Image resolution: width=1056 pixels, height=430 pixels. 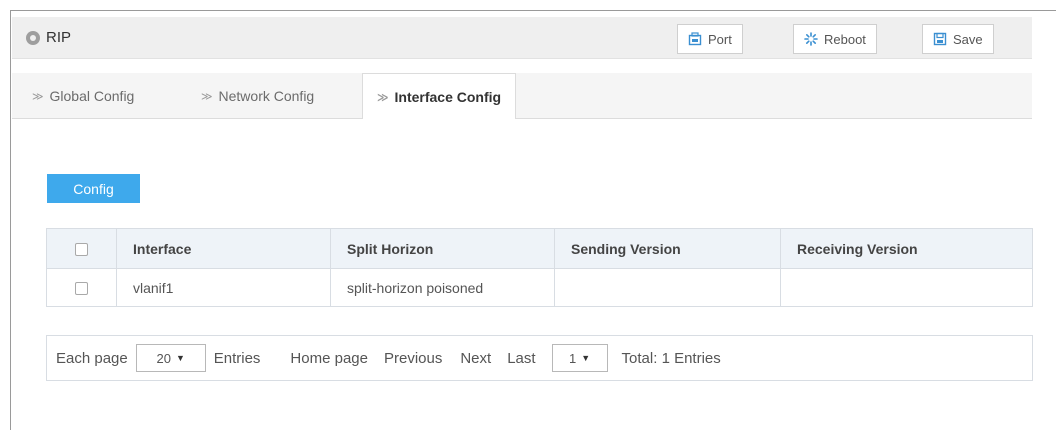 I want to click on row-checkbox, so click(x=81, y=289).